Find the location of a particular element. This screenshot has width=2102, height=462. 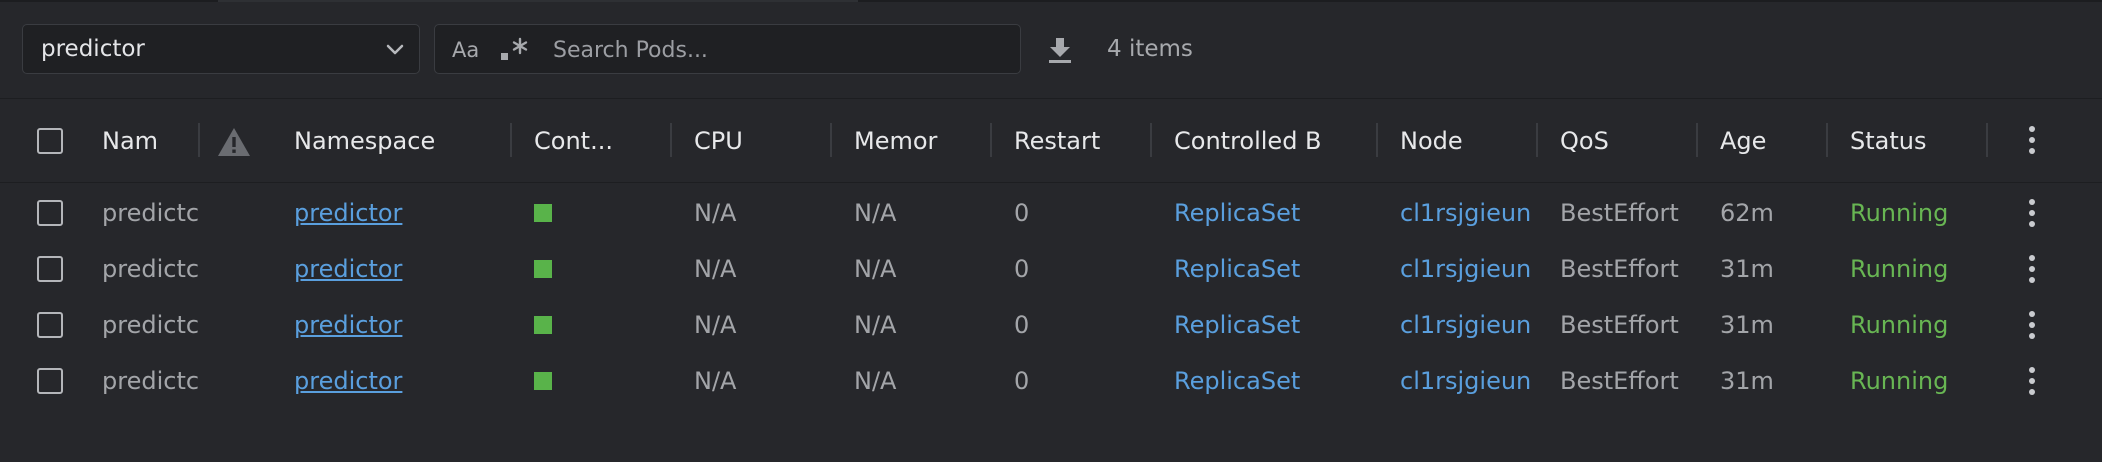

column-header-cpu: CPU is located at coordinates (764, 141).